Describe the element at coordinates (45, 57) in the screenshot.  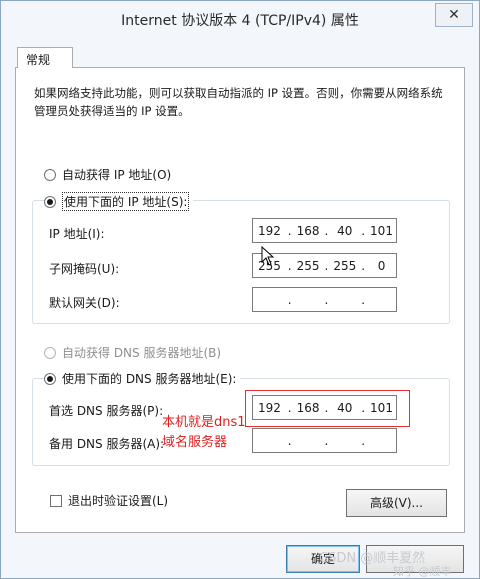
I see `tab-general: 常规` at that location.